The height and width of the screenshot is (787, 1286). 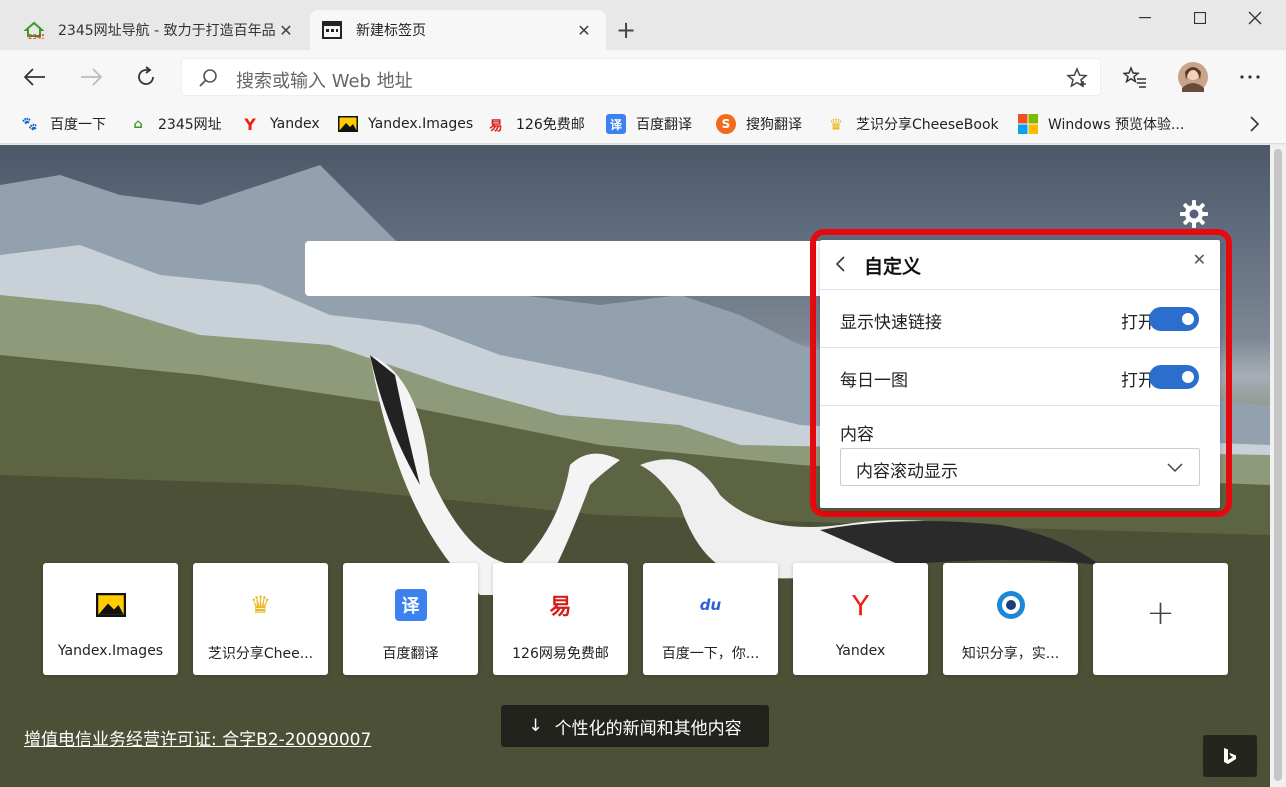 What do you see at coordinates (1250, 77) in the screenshot?
I see `more-menu-icon` at bounding box center [1250, 77].